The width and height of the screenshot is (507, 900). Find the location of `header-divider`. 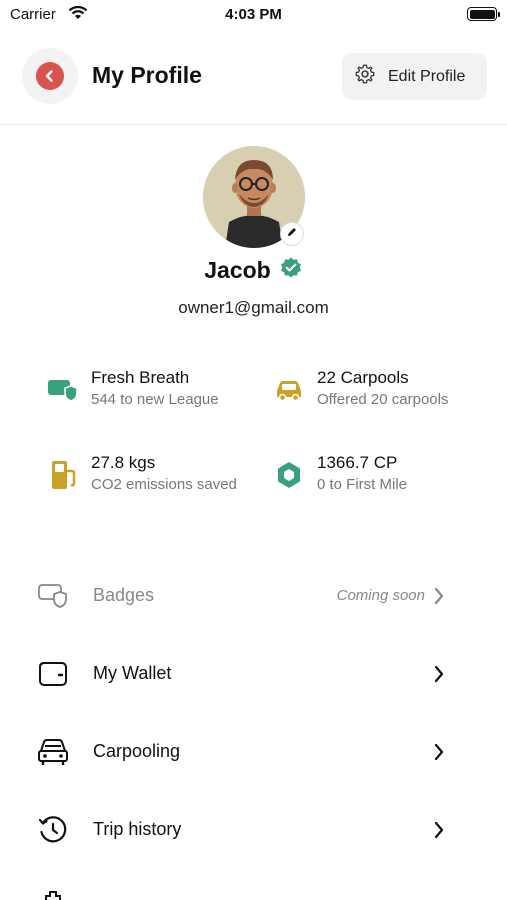

header-divider is located at coordinates (253, 124).